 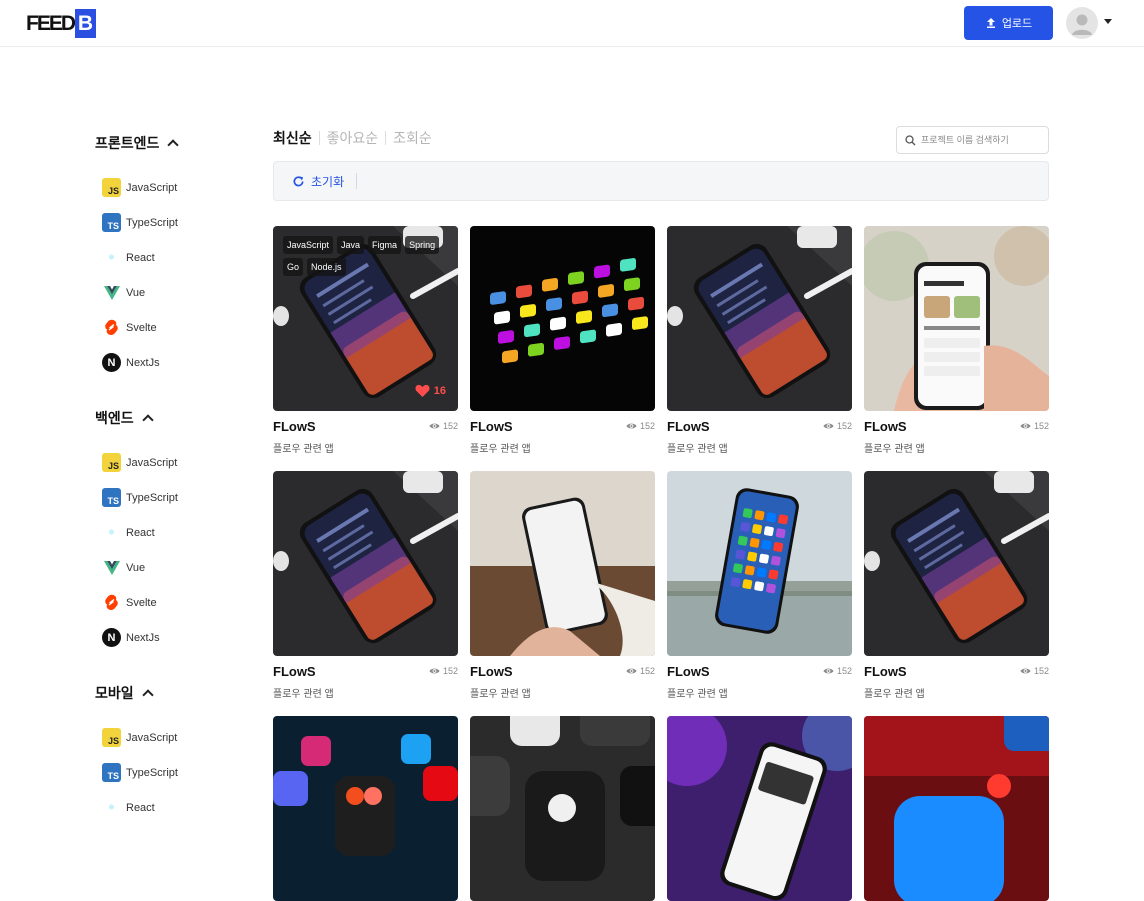 I want to click on like-count: 16, so click(x=430, y=390).